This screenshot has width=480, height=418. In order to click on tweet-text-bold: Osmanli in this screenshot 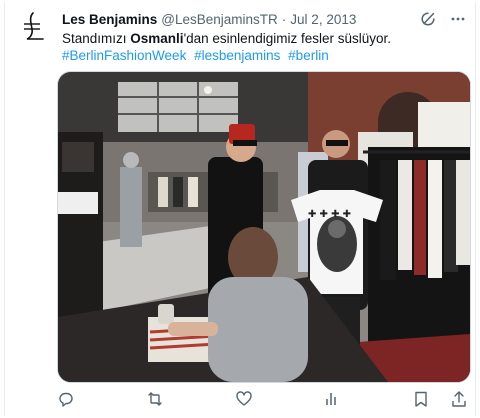, I will do `click(157, 38)`.